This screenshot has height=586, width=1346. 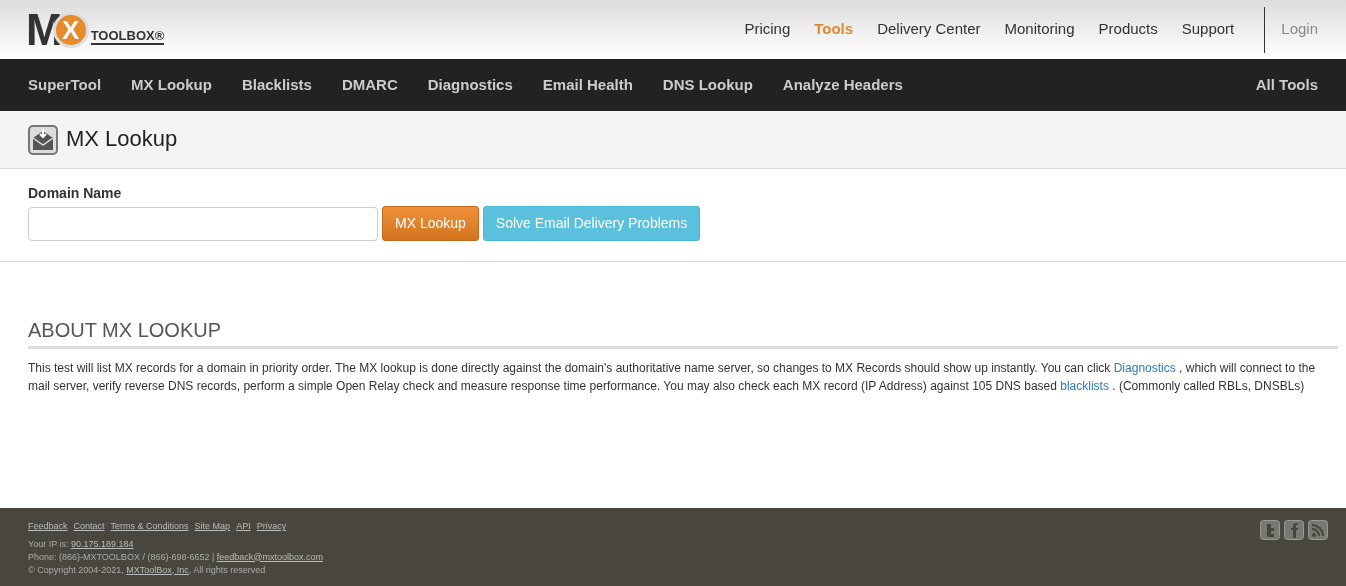 What do you see at coordinates (1294, 530) in the screenshot?
I see `facebook-icon` at bounding box center [1294, 530].